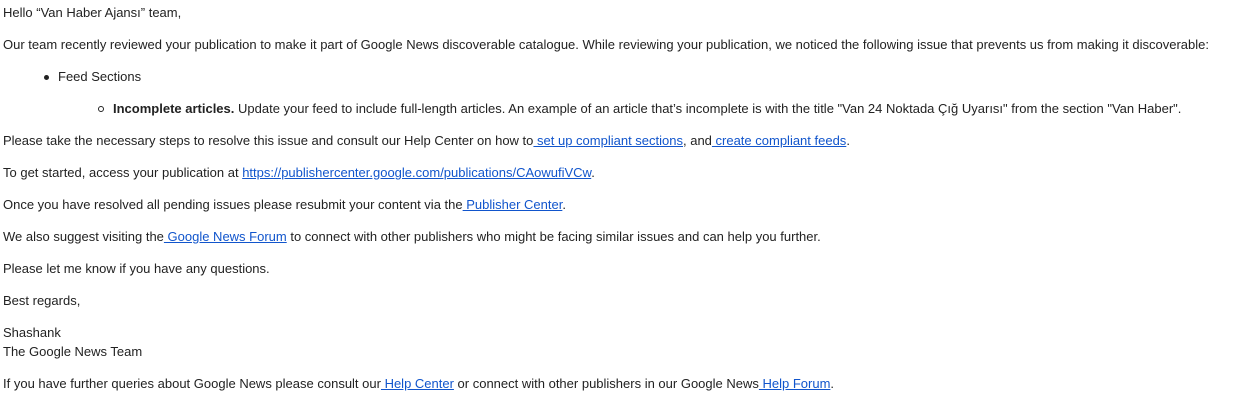  What do you see at coordinates (608, 140) in the screenshot?
I see `set-up-compliant-sections-link: set up compliant sections` at bounding box center [608, 140].